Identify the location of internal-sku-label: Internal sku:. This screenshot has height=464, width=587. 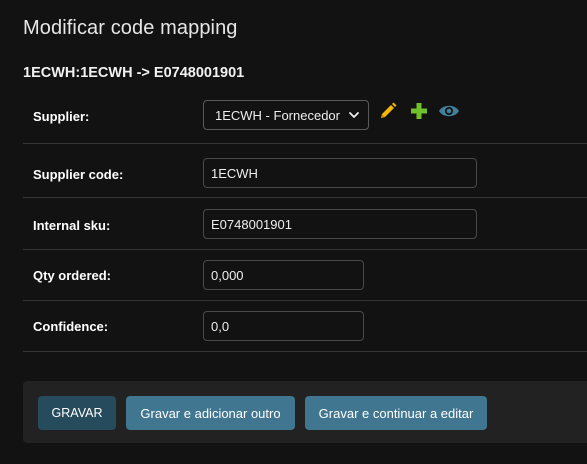
(72, 225).